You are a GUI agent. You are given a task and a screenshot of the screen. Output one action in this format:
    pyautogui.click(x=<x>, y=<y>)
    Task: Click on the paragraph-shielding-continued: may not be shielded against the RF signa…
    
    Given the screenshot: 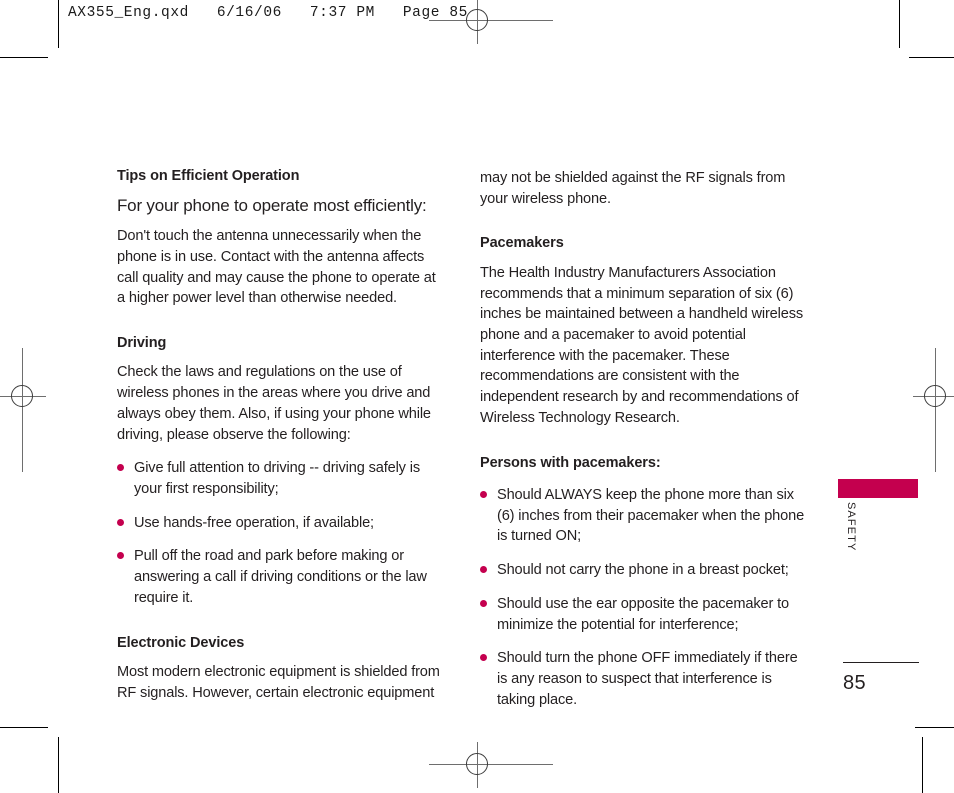 What is the action you would take?
    pyautogui.click(x=633, y=188)
    